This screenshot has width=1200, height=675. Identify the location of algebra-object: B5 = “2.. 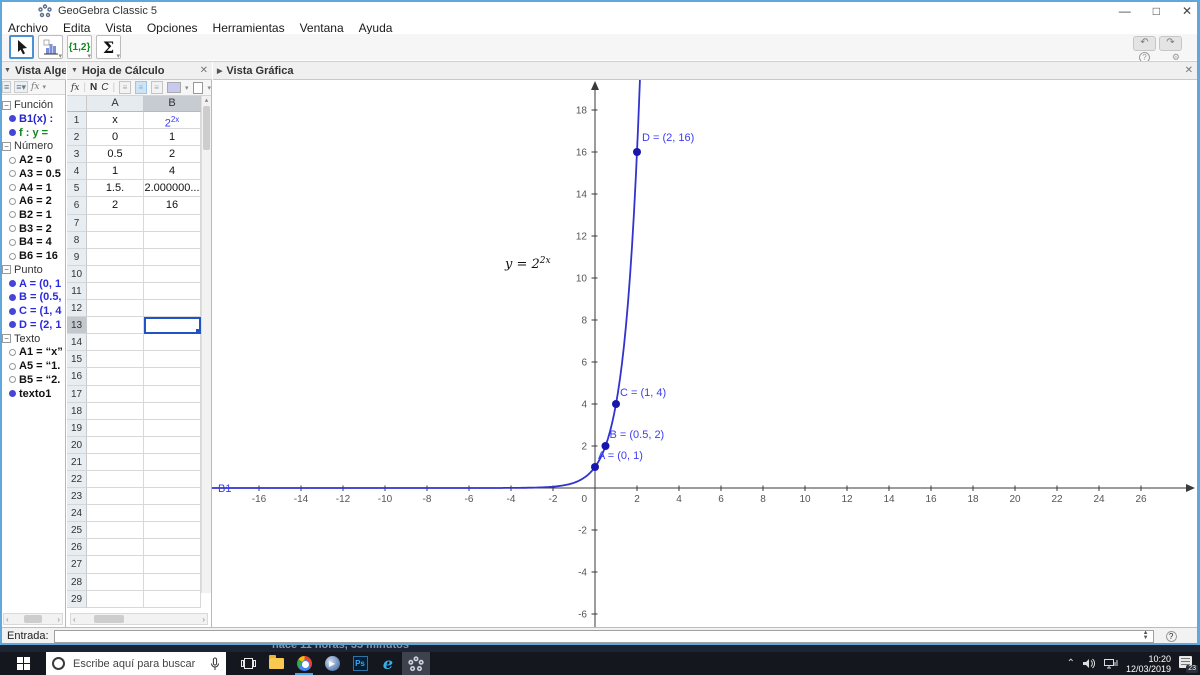
(33, 380).